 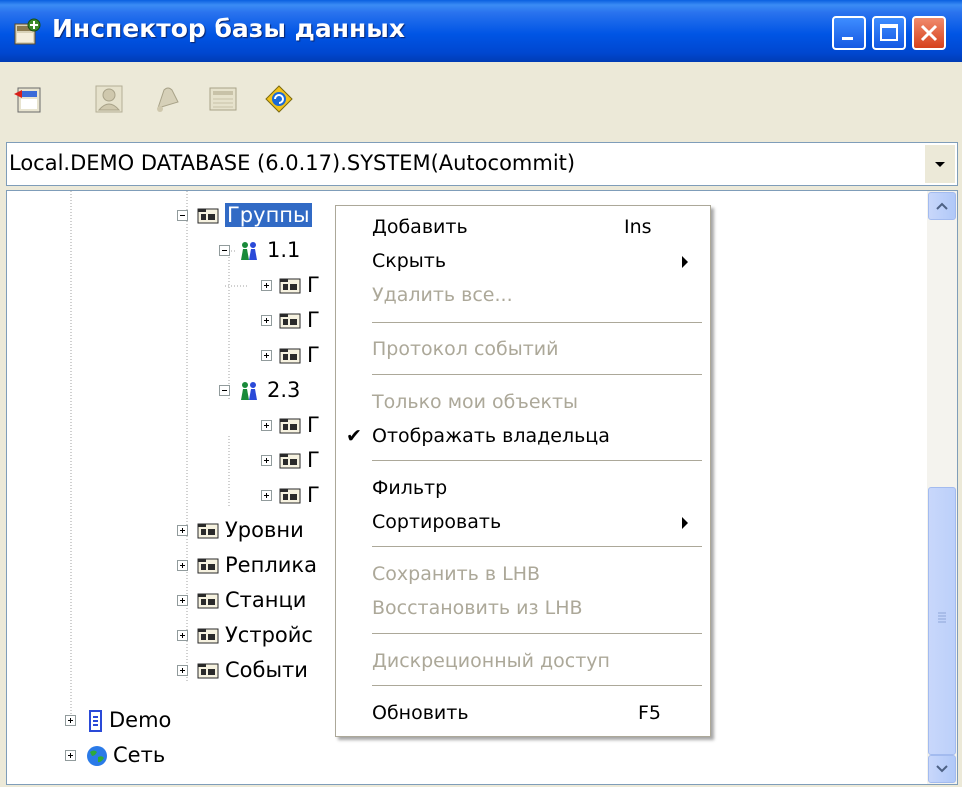 I want to click on menu-item-label: Скрыть, so click(x=409, y=261).